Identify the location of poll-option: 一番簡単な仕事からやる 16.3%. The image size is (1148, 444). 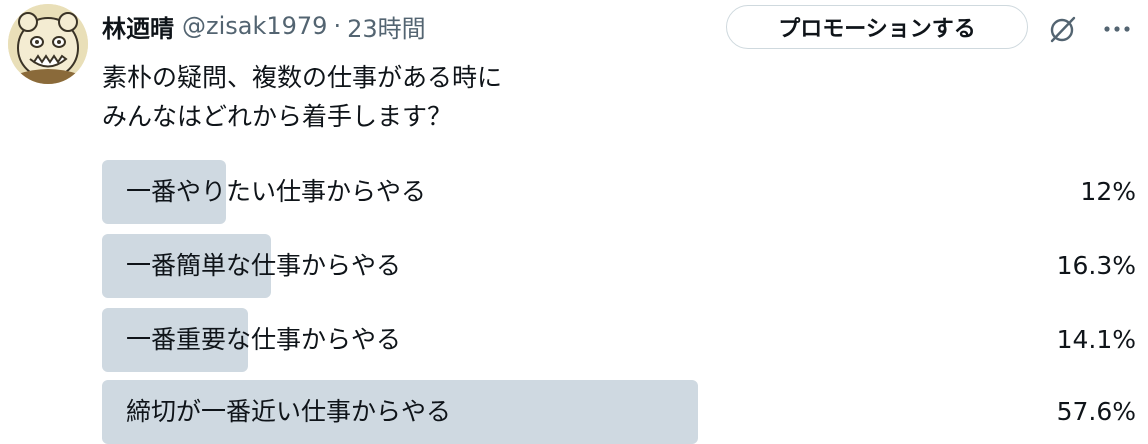
(619, 266).